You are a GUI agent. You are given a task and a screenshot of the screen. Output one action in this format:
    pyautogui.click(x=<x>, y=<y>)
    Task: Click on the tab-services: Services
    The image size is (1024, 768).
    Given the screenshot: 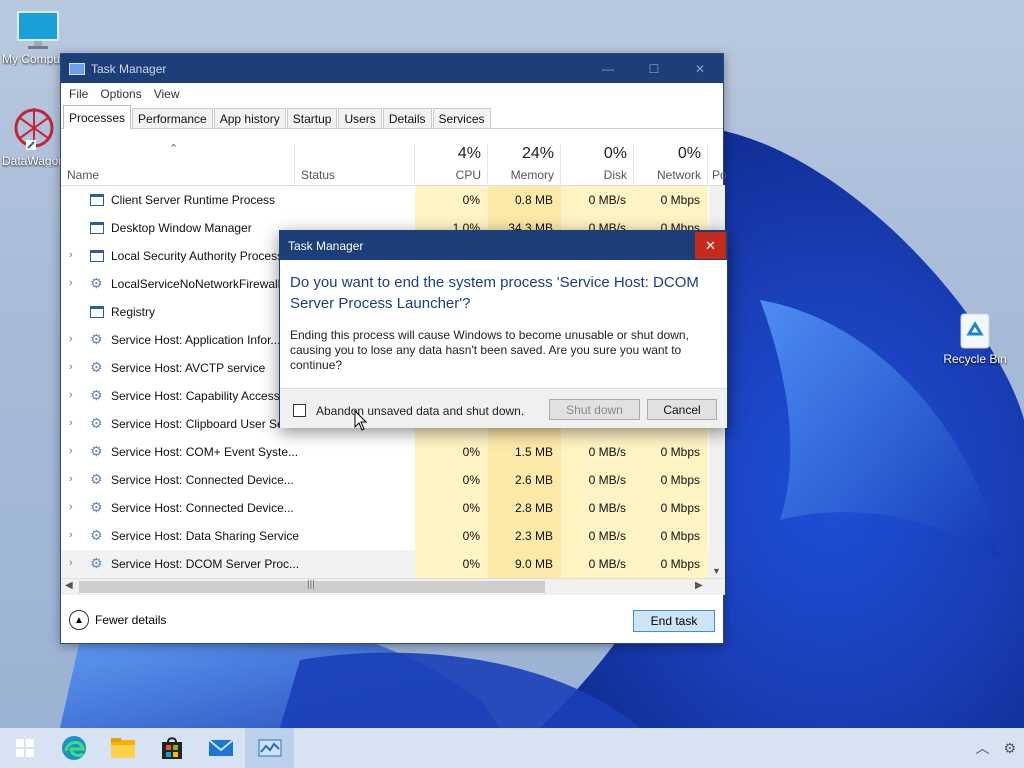 What is the action you would take?
    pyautogui.click(x=461, y=118)
    